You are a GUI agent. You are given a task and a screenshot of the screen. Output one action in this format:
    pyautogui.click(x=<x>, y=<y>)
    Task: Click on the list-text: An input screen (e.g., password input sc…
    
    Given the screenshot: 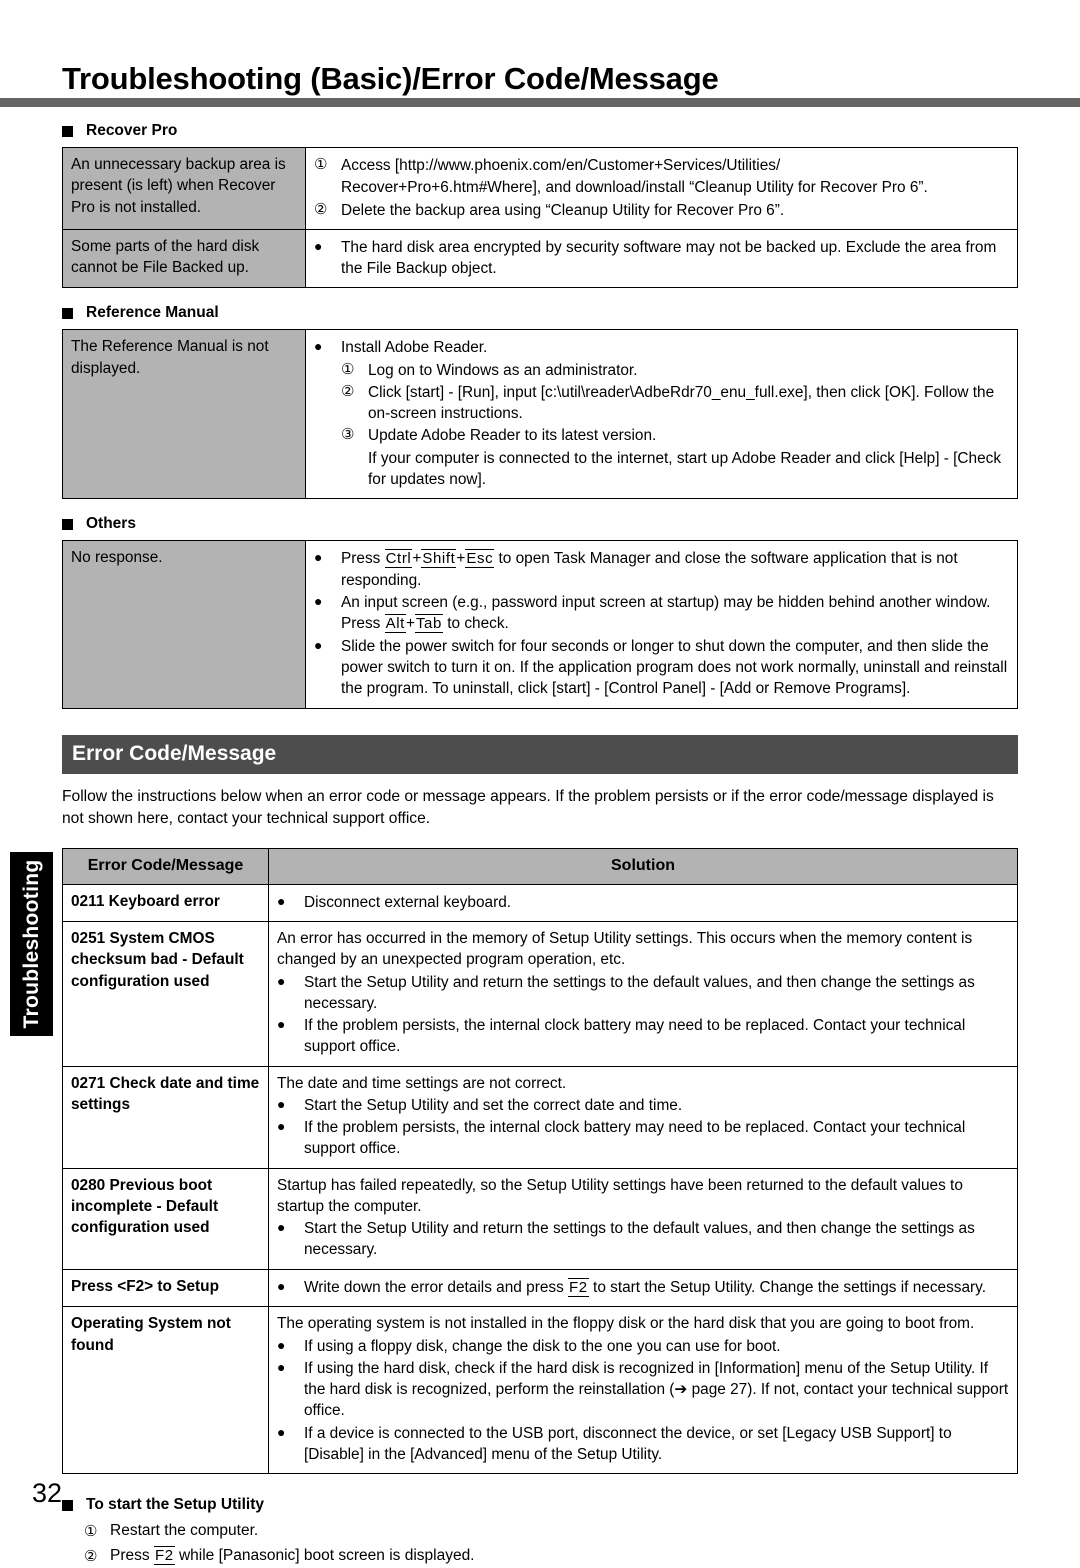 What is the action you would take?
    pyautogui.click(x=666, y=613)
    